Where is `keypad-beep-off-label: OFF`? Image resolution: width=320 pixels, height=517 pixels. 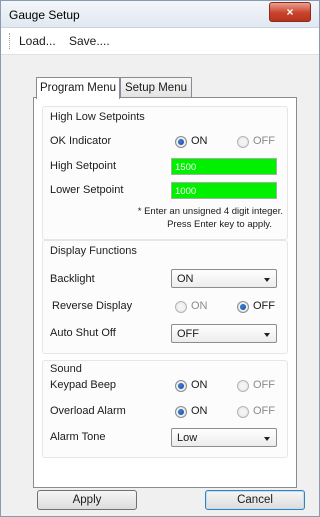 keypad-beep-off-label: OFF is located at coordinates (264, 385).